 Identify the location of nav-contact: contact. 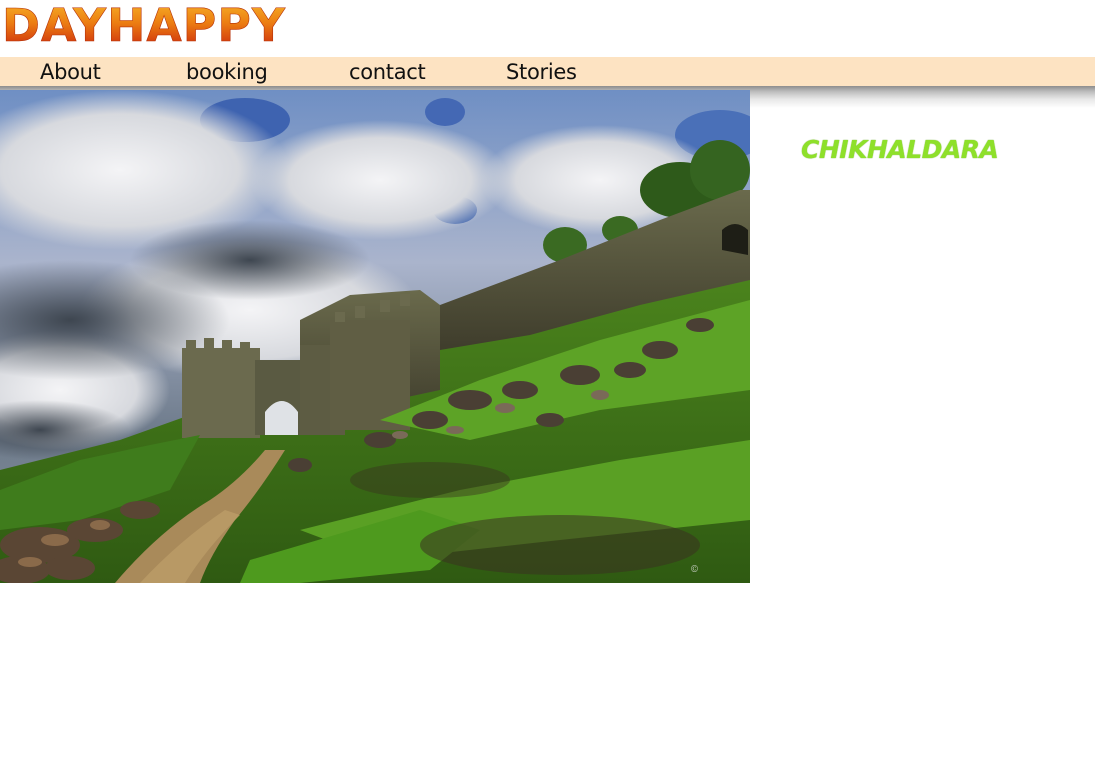
(387, 71).